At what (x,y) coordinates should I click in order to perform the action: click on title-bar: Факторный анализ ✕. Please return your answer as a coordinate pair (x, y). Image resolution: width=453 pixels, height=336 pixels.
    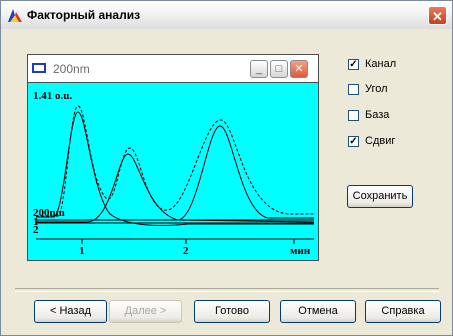
    Looking at the image, I should click on (226, 15).